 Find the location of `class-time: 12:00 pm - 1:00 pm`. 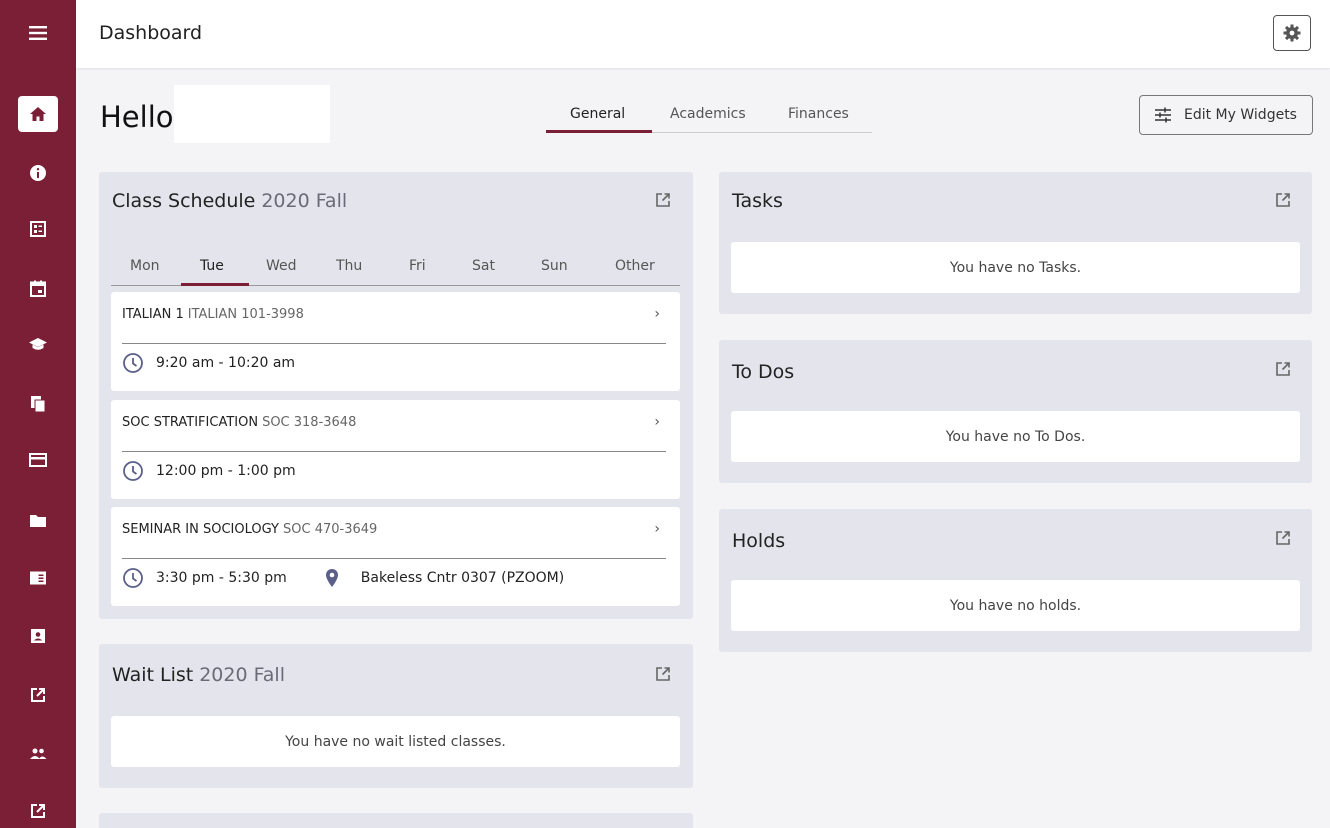

class-time: 12:00 pm - 1:00 pm is located at coordinates (226, 471).